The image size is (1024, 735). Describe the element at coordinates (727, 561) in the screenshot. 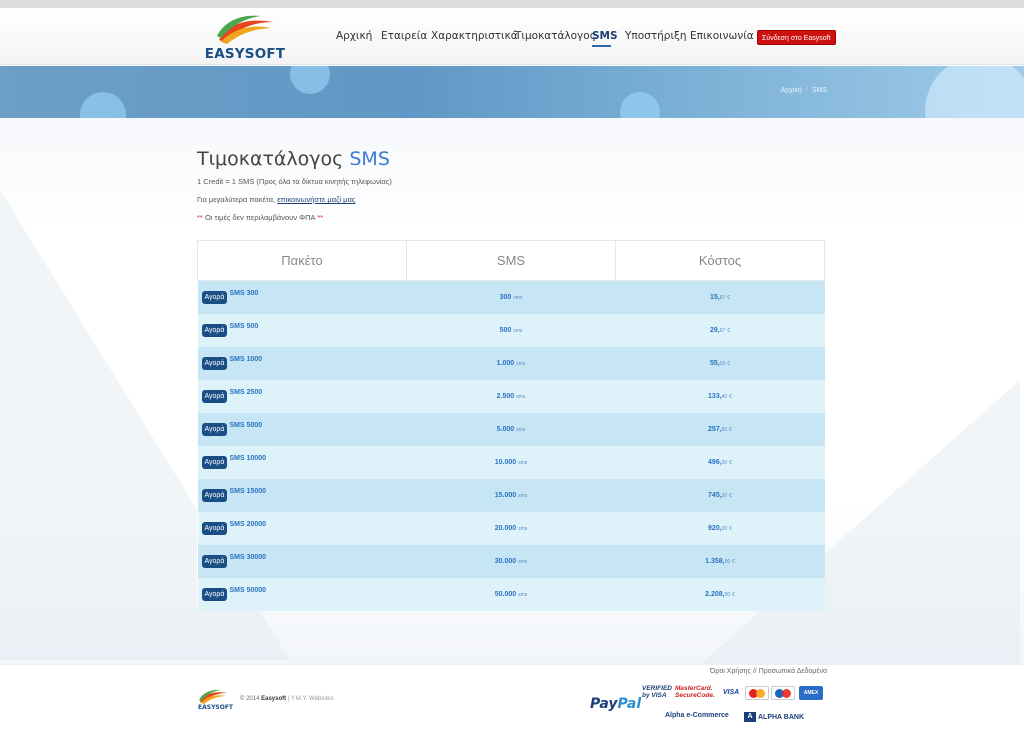

I see `cost-decimal: 50` at that location.